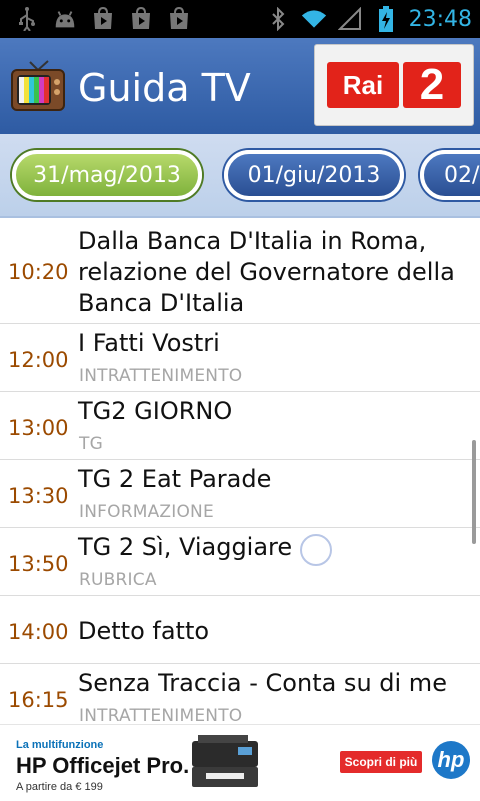 Image resolution: width=480 pixels, height=801 pixels. What do you see at coordinates (149, 343) in the screenshot?
I see `program-title: I Fatti Vostri` at bounding box center [149, 343].